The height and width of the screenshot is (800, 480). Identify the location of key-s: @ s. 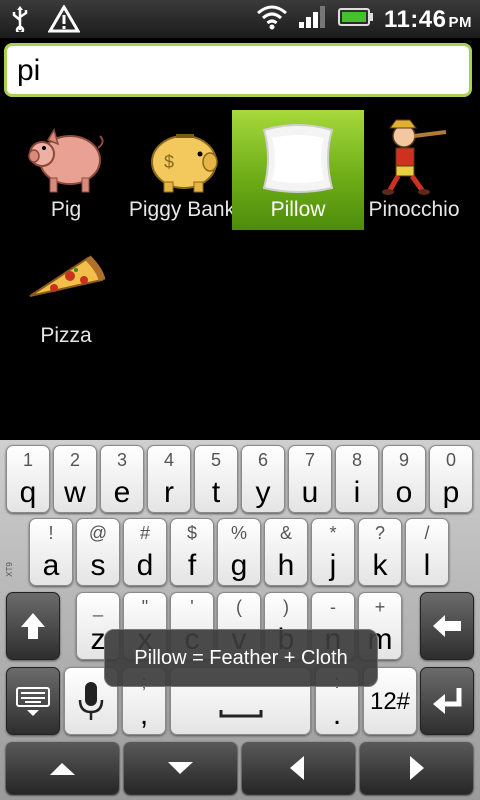
(98, 552).